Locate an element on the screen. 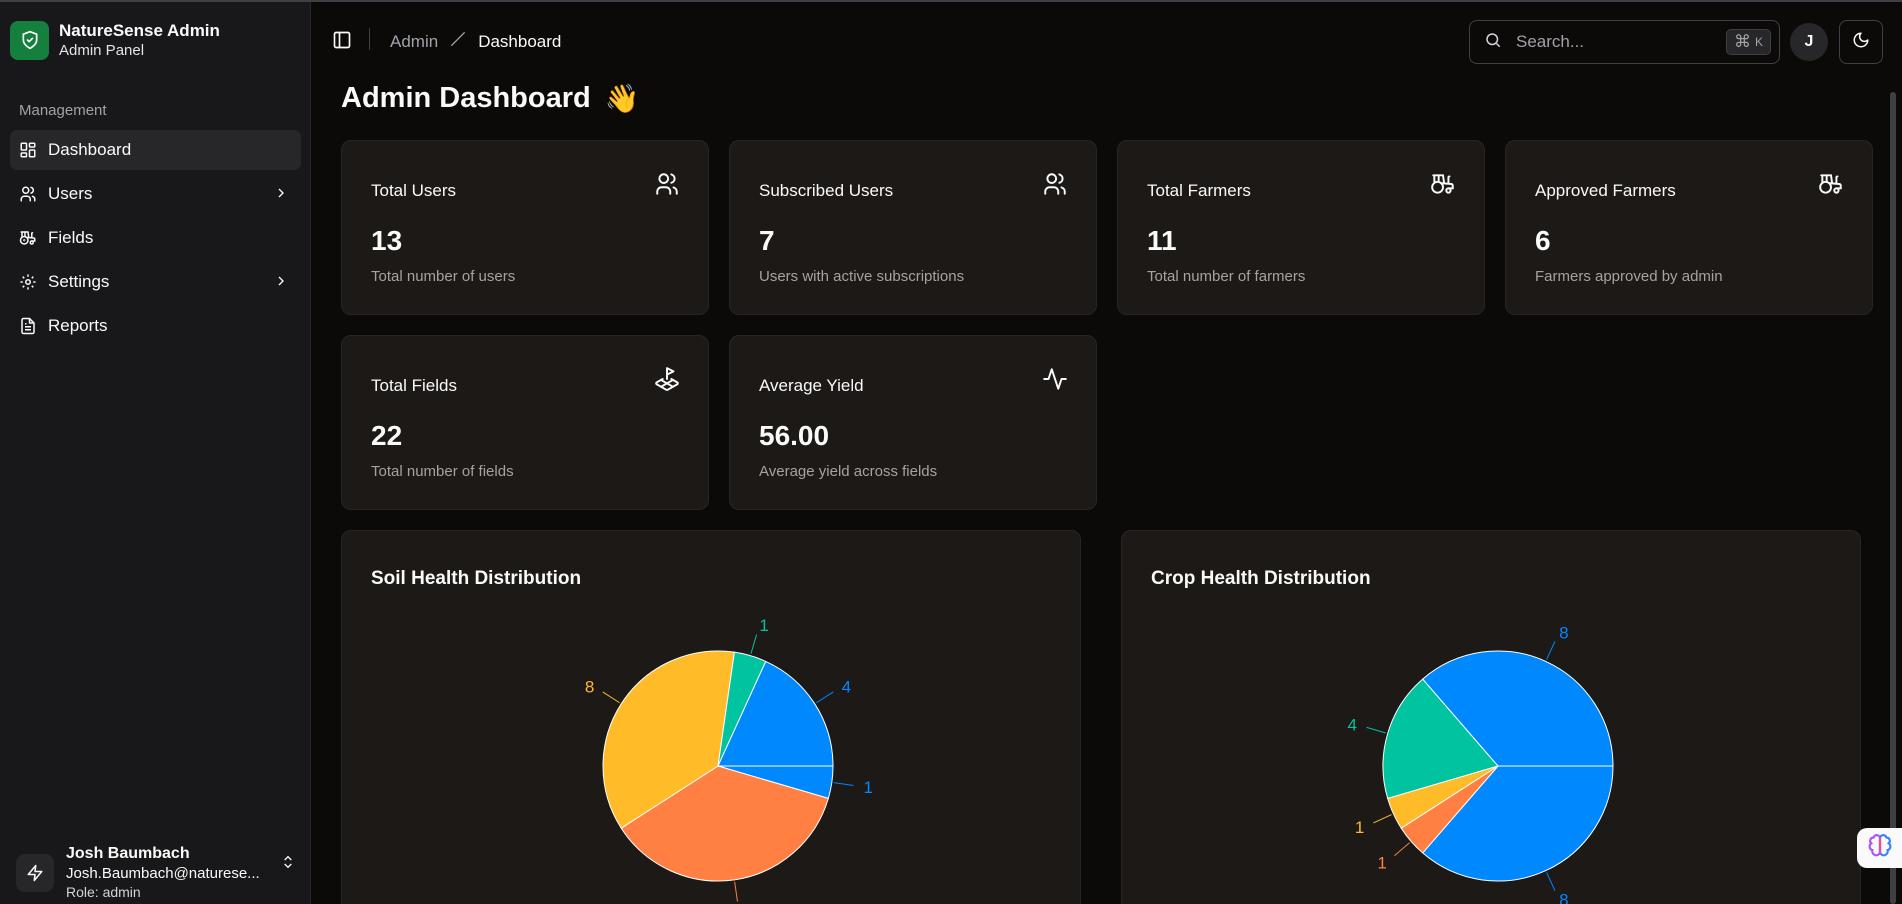 This screenshot has width=1902, height=904. breadcrumb-dashboard: Dashboard is located at coordinates (520, 41).